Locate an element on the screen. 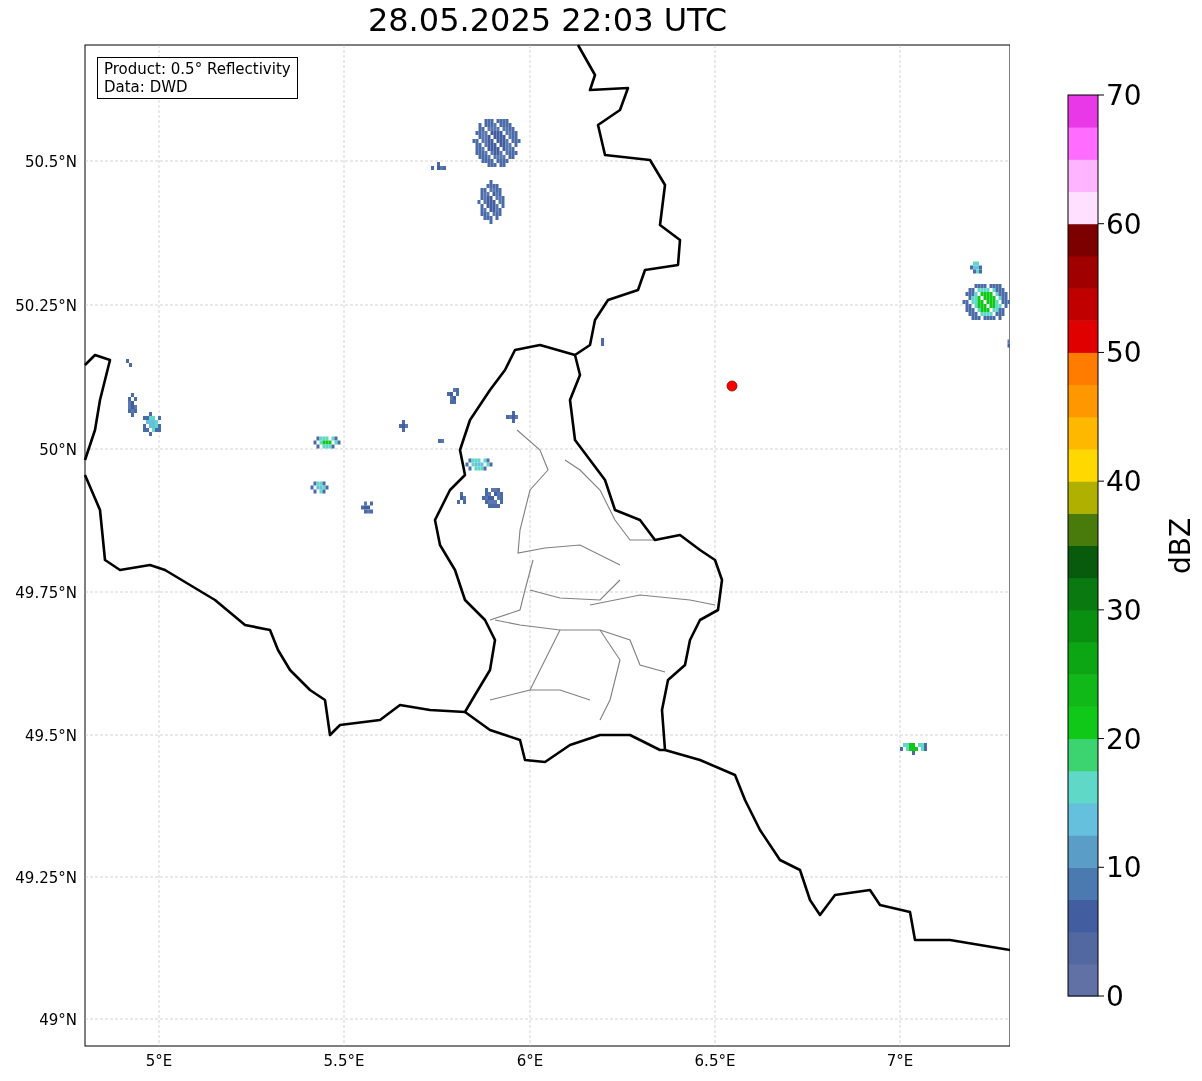 This screenshot has height=1081, width=1202. axis-tick-label: 5.5°E is located at coordinates (344, 1061).